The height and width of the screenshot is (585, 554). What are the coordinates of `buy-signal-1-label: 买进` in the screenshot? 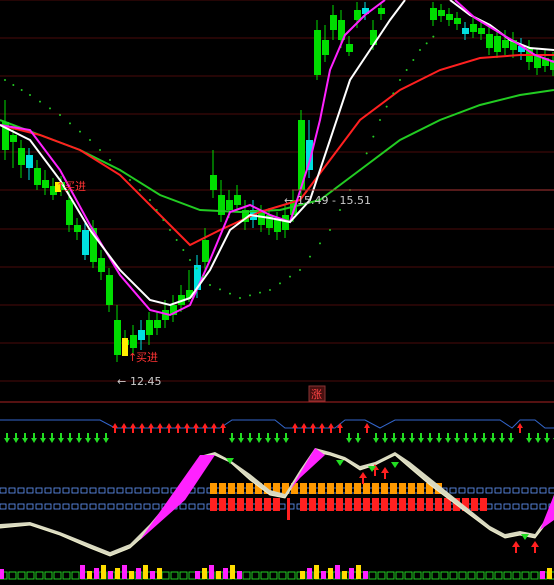 It's located at (75, 186).